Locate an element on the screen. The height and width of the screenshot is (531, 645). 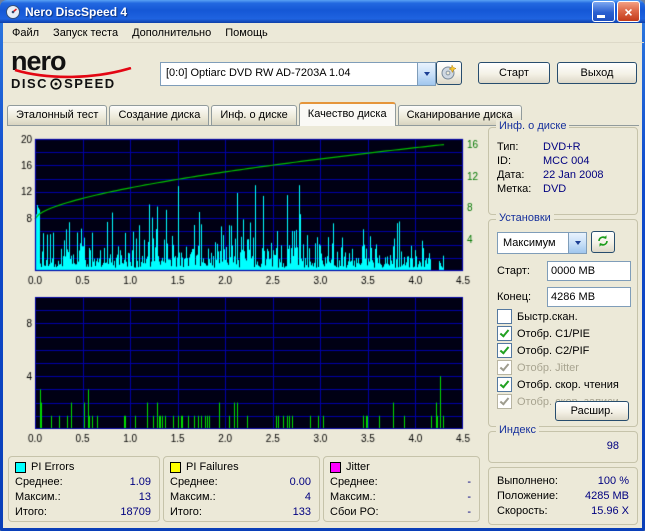
disc-info-value: DVD+R is located at coordinates (562, 147).